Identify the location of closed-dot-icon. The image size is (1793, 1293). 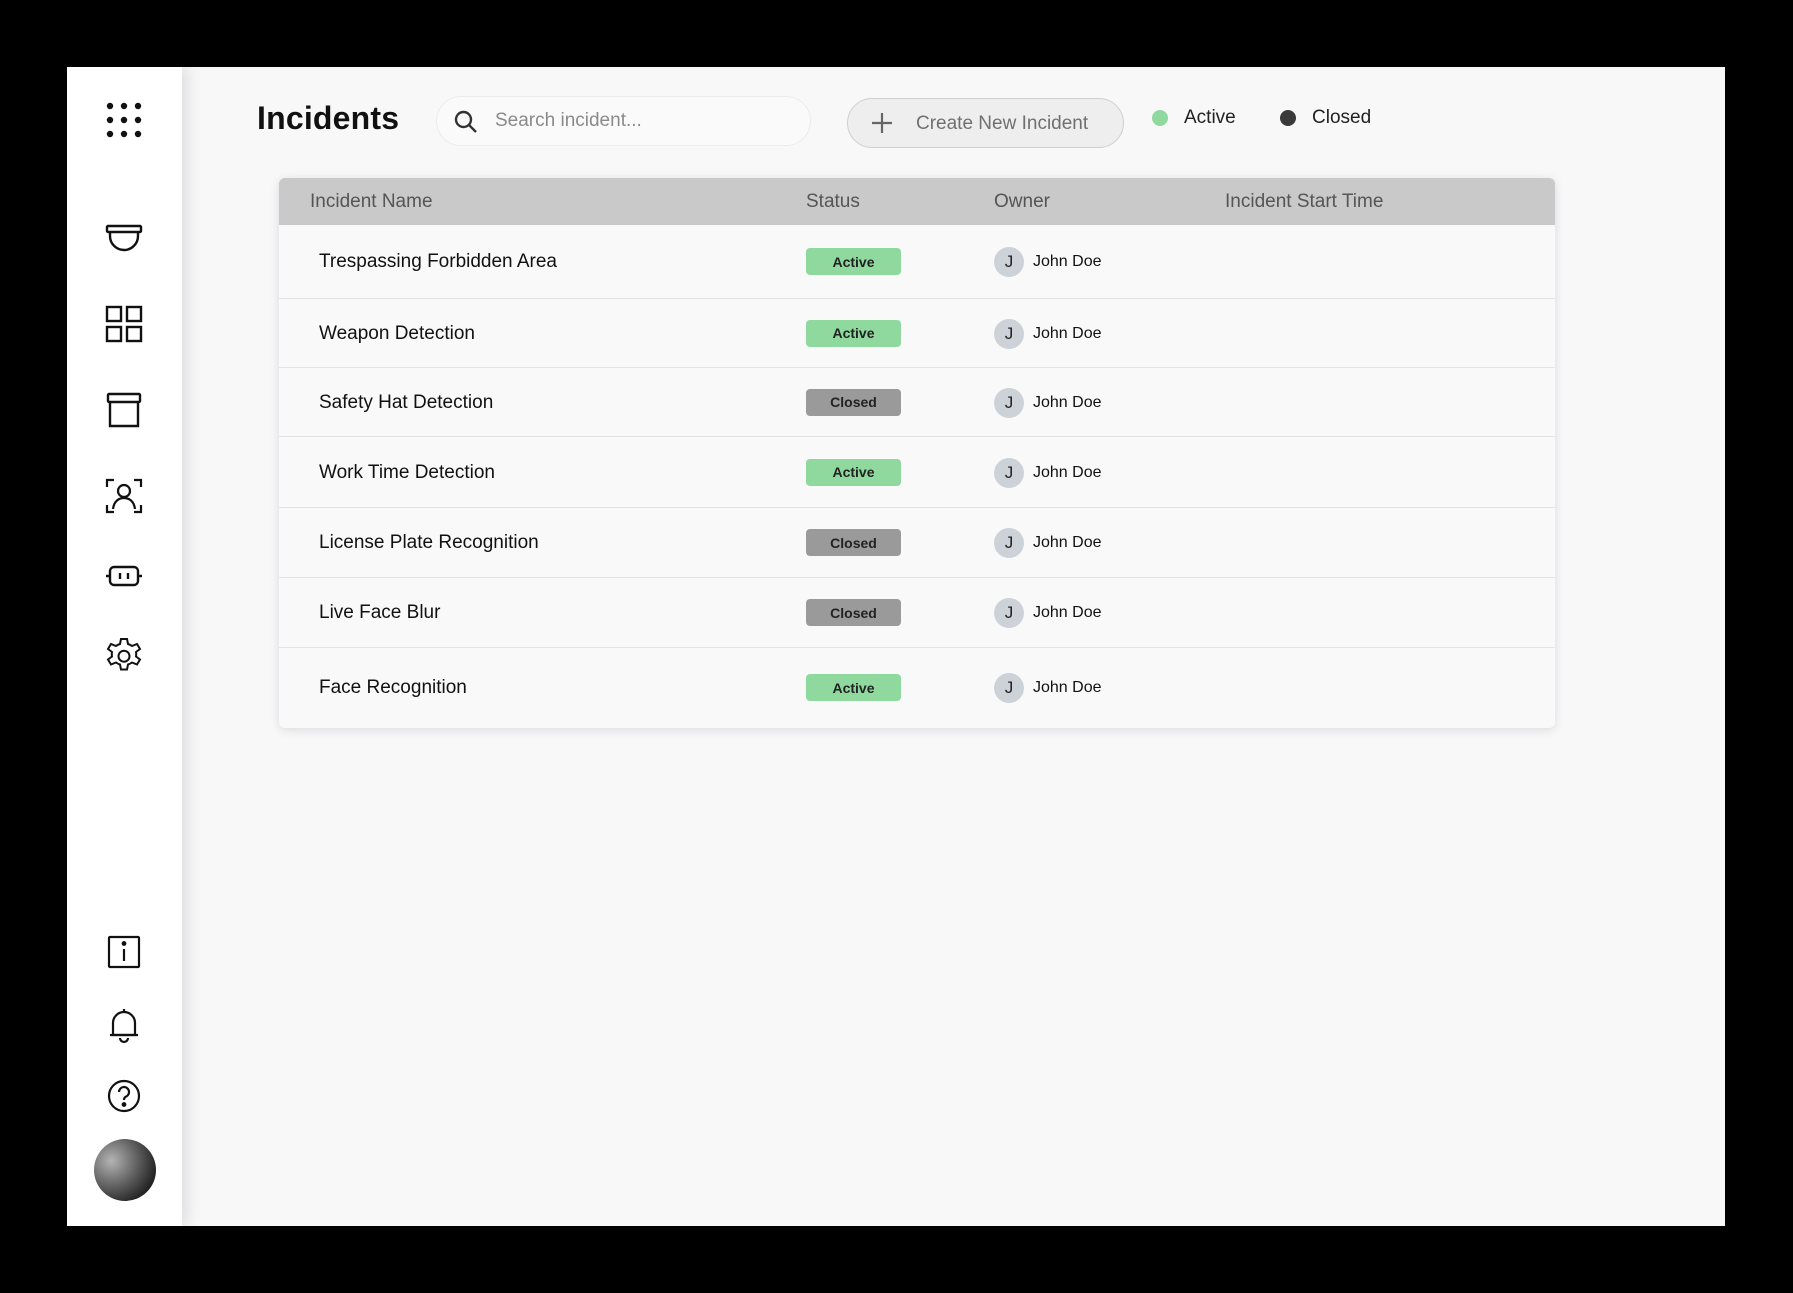
(1288, 118).